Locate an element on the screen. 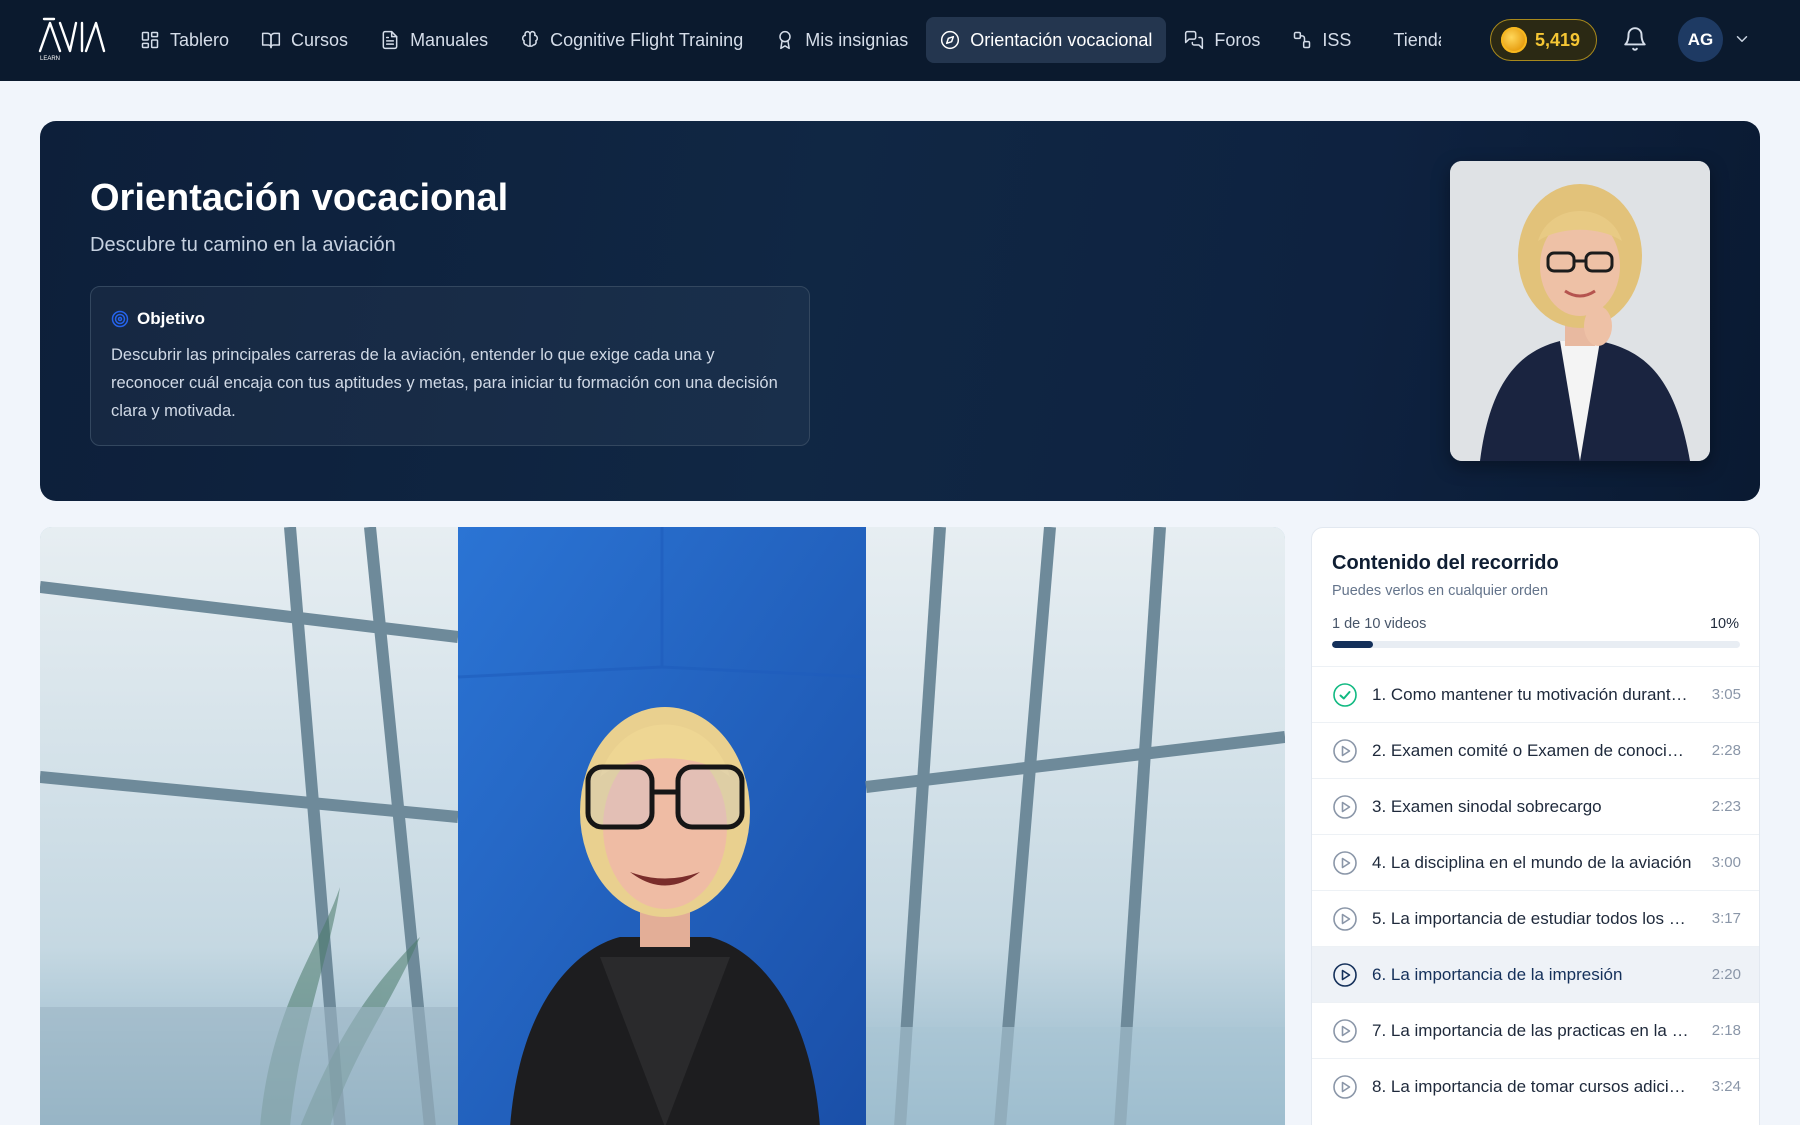 The height and width of the screenshot is (1125, 1800). video-title: 6. La importancia de la impresión is located at coordinates (1497, 974).